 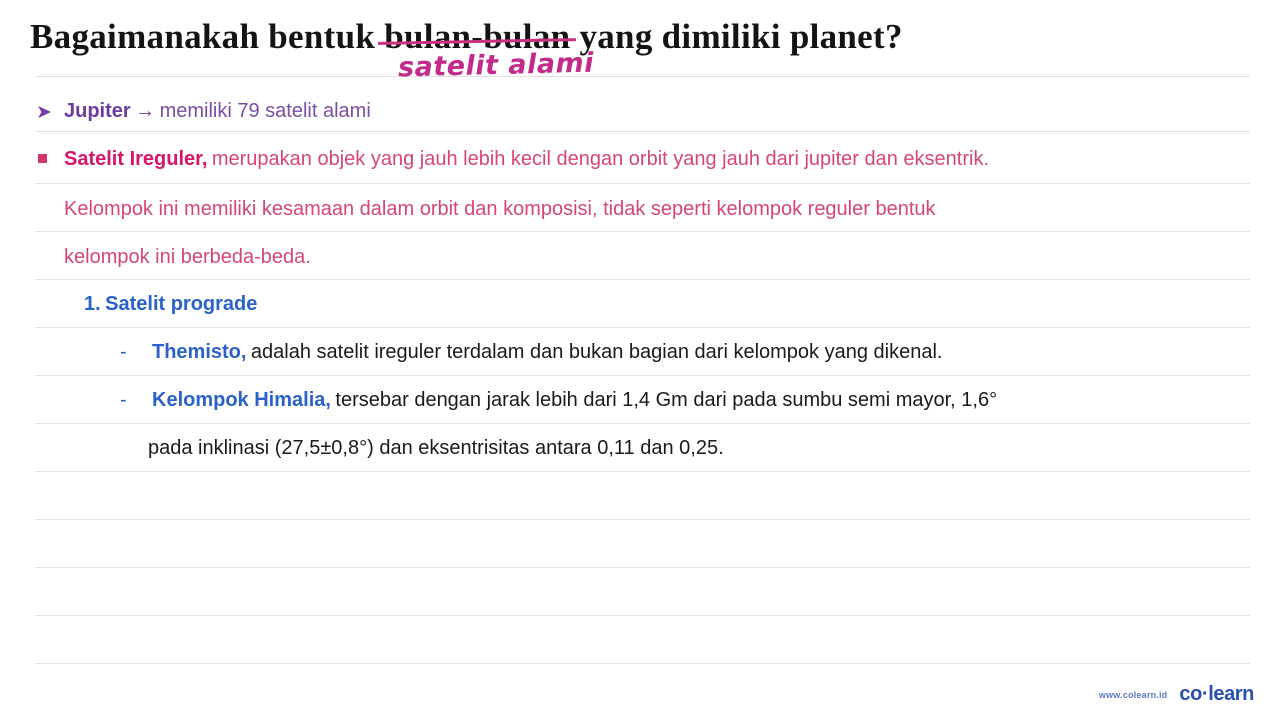 What do you see at coordinates (203, 36) in the screenshot?
I see `title-before: Bagaimanakah bentuk` at bounding box center [203, 36].